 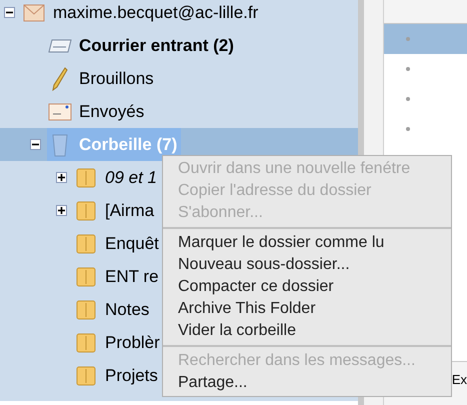 What do you see at coordinates (307, 287) in the screenshot?
I see `menu-item: Compacter ce dossier` at bounding box center [307, 287].